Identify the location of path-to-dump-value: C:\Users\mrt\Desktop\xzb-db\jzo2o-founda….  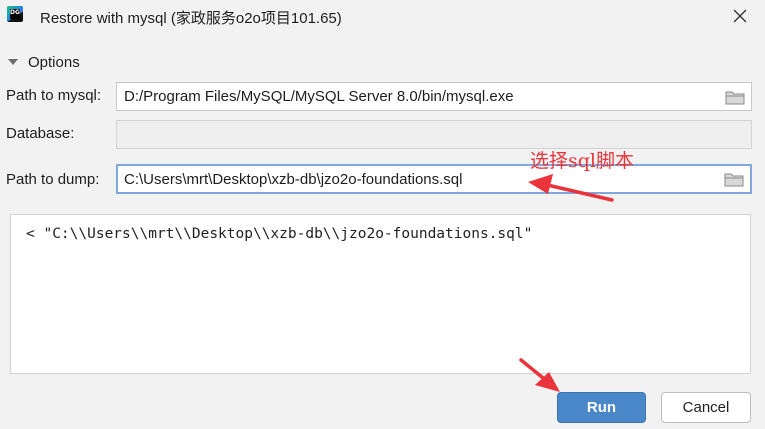
(293, 179).